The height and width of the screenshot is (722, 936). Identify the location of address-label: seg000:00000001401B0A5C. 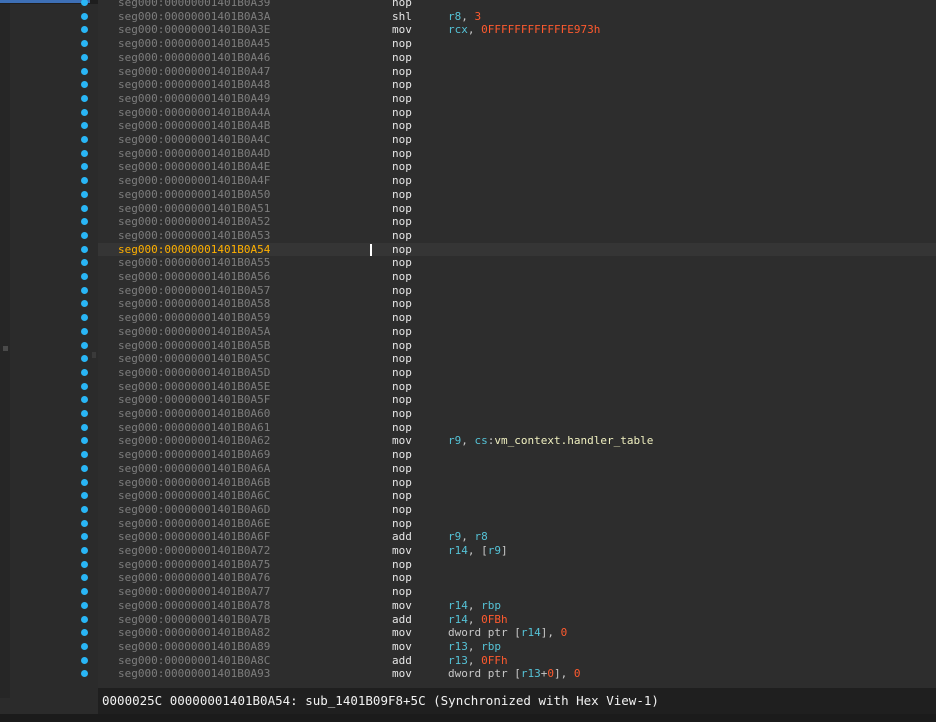
(194, 359).